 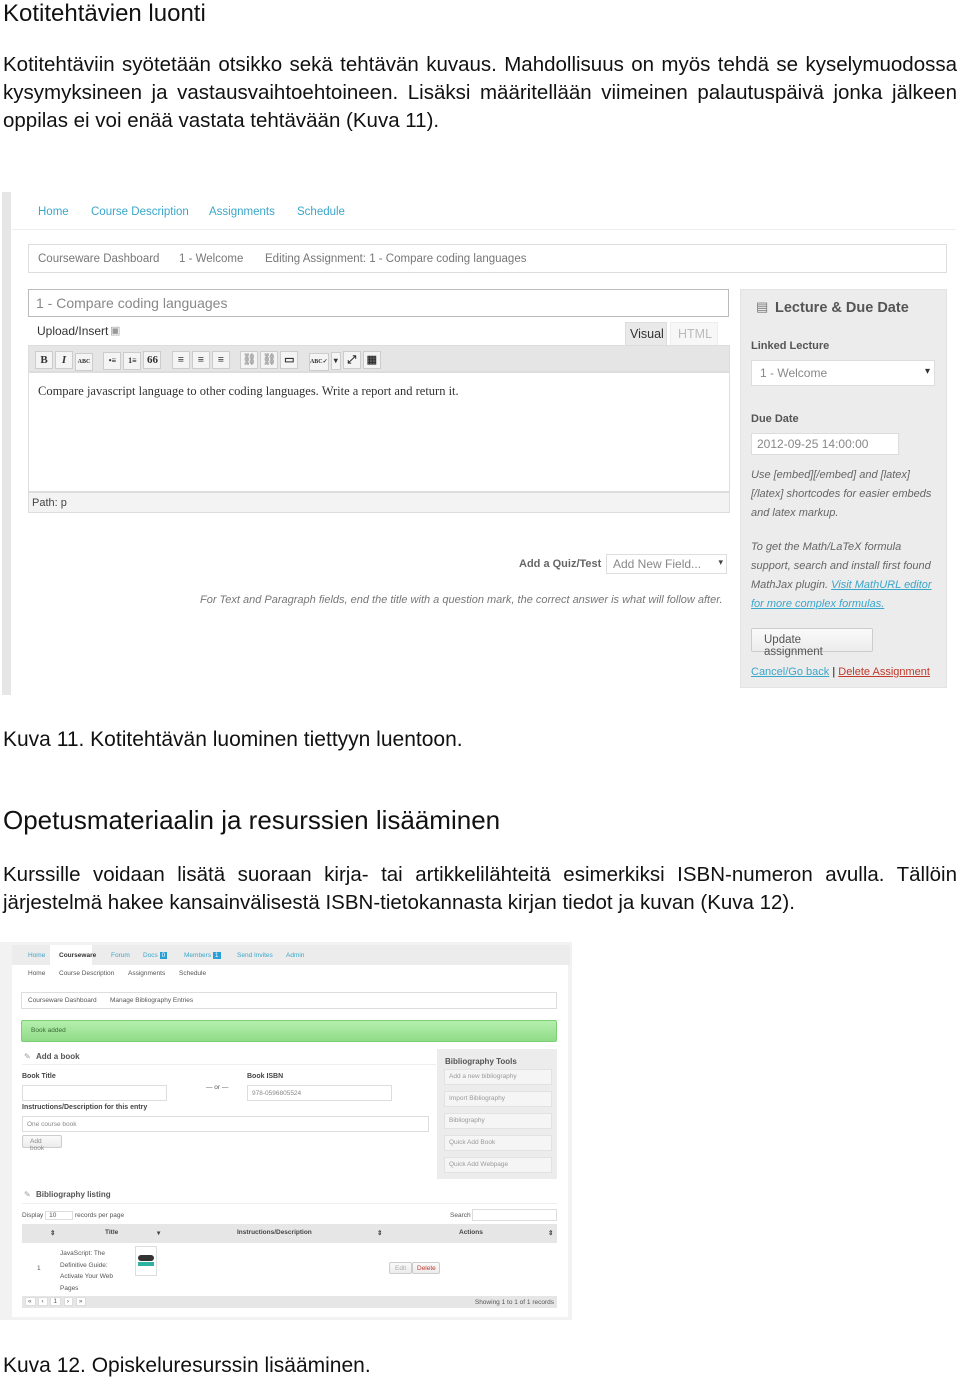 What do you see at coordinates (42, 1143) in the screenshot?
I see `add-book-button: Add book` at bounding box center [42, 1143].